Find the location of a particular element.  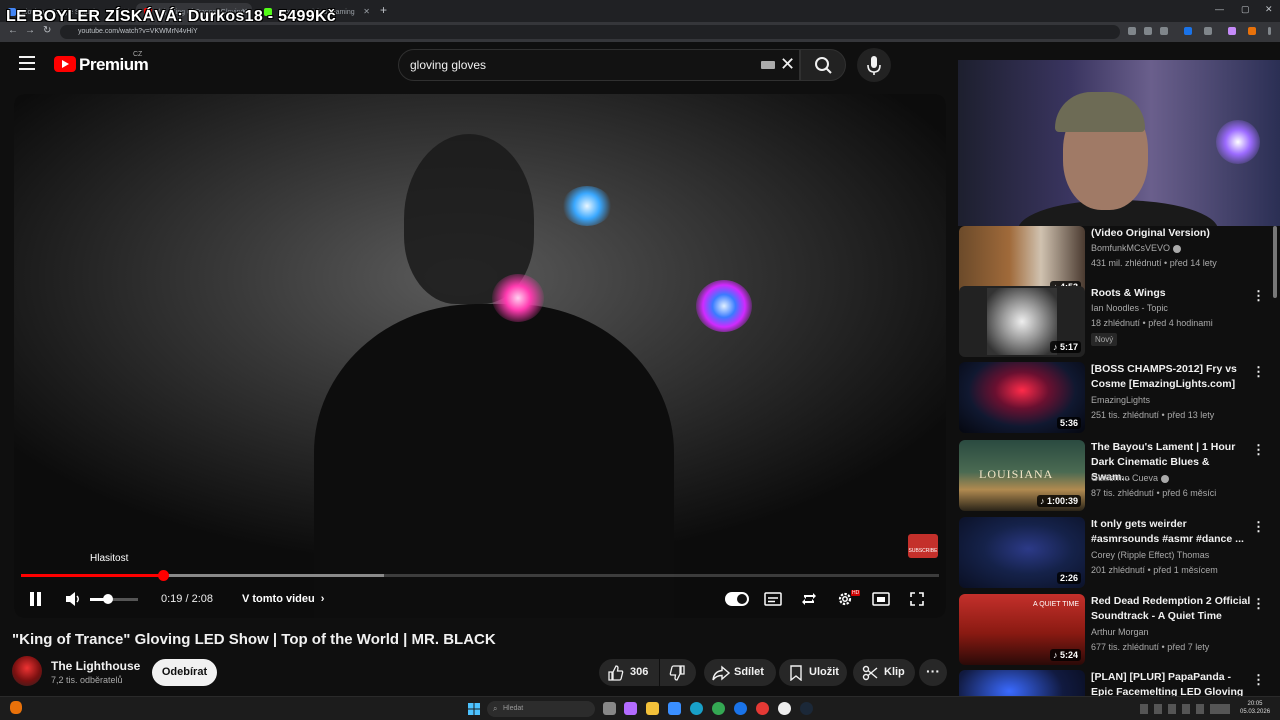

profile-icon is located at coordinates (1232, 31).